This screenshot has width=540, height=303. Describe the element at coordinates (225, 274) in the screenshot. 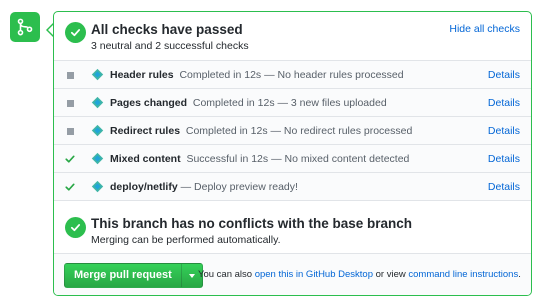

I see `footer-text-prefix: You can also` at that location.